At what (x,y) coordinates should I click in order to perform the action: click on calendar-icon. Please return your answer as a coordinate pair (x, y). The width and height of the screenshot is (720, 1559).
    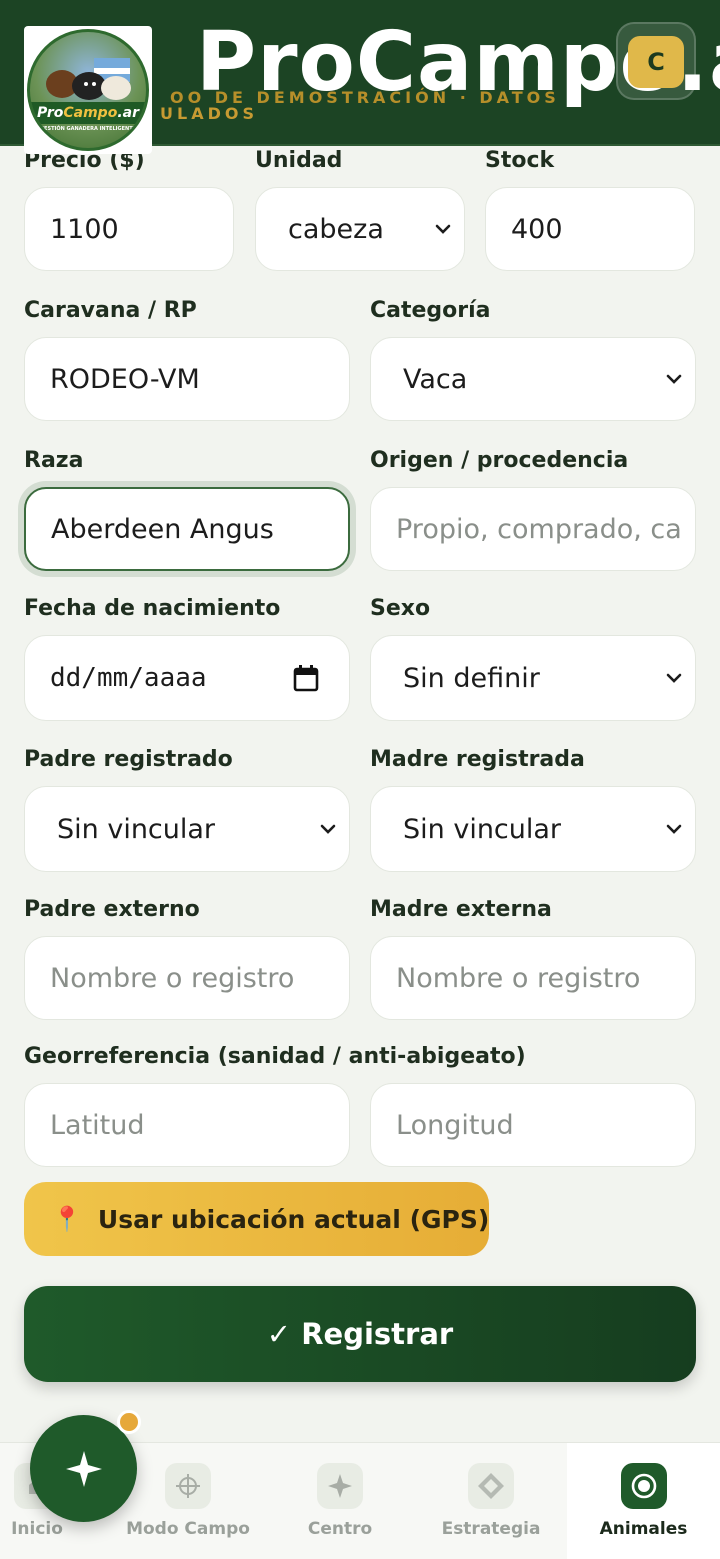
    Looking at the image, I should click on (306, 678).